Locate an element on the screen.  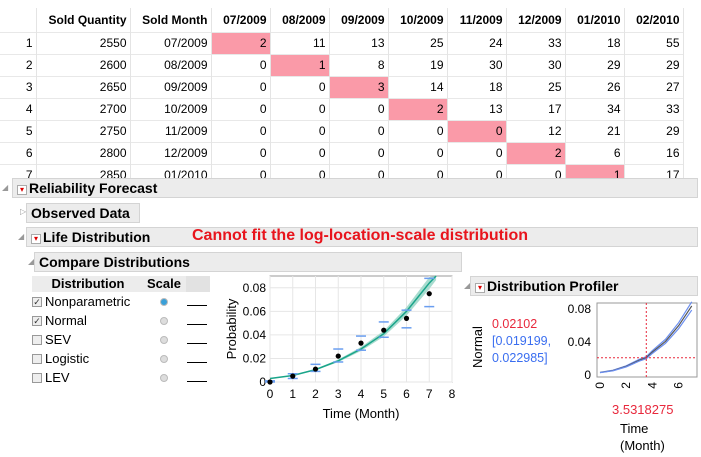
column-header: Sold Quantity is located at coordinates (83, 20).